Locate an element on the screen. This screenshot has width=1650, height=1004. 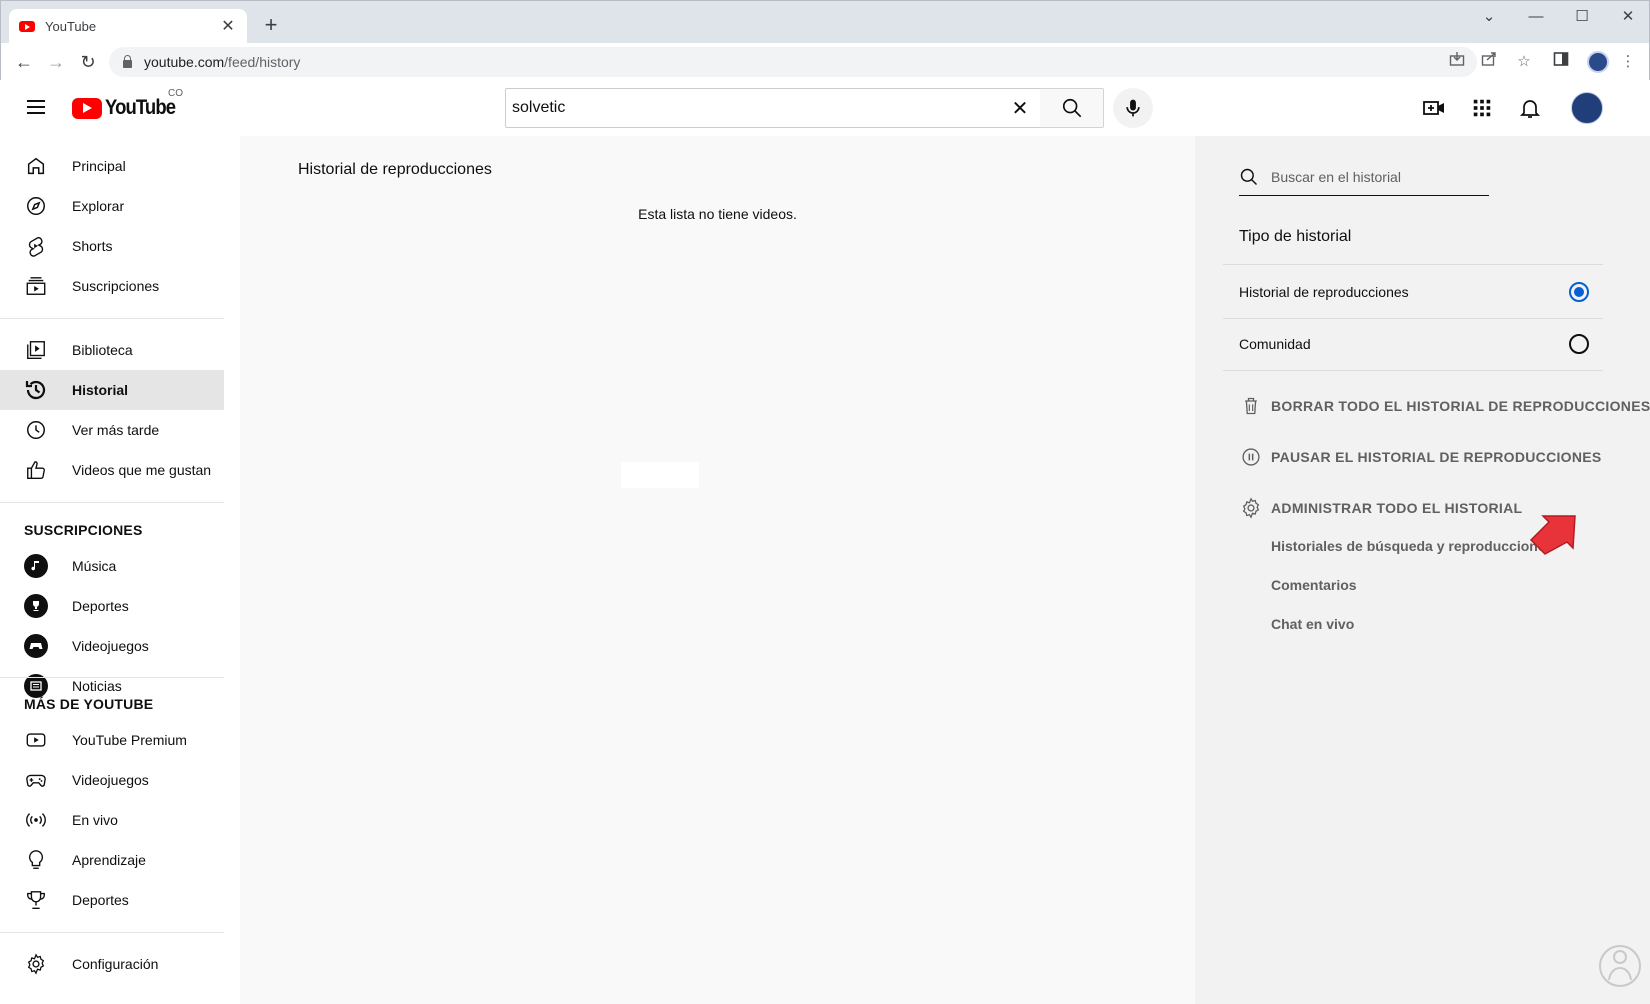
browser-profile-avatar is located at coordinates (1598, 62).